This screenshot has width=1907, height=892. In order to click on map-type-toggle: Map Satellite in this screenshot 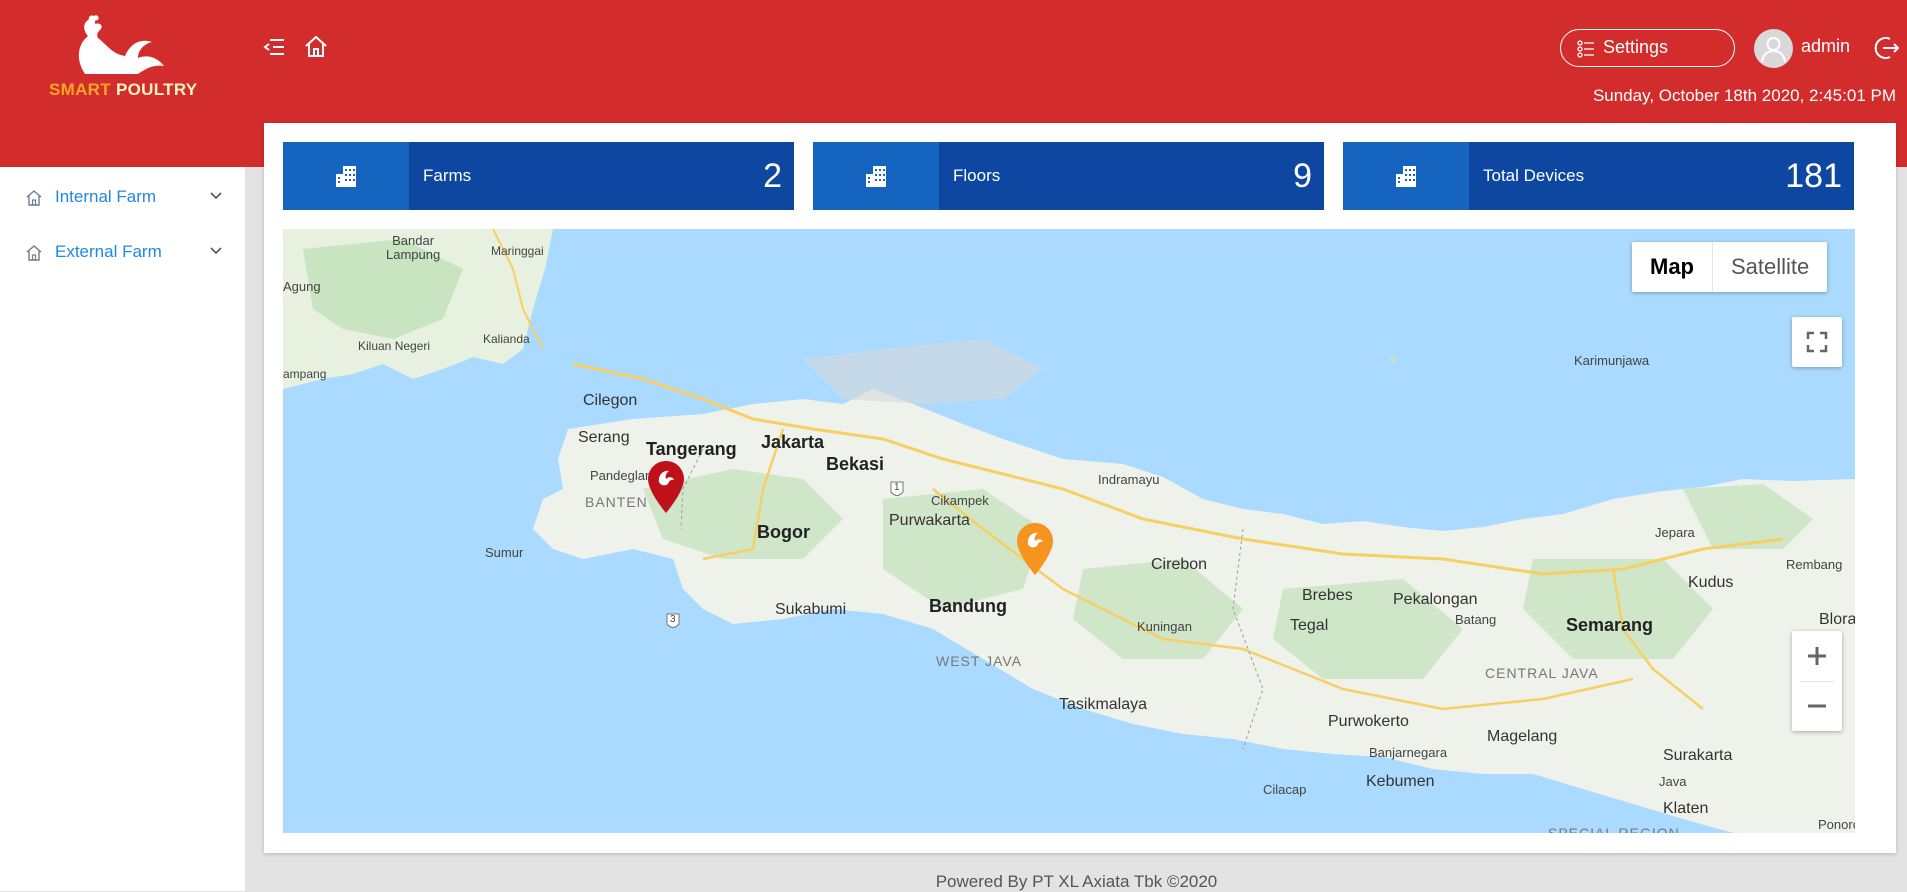, I will do `click(1730, 267)`.